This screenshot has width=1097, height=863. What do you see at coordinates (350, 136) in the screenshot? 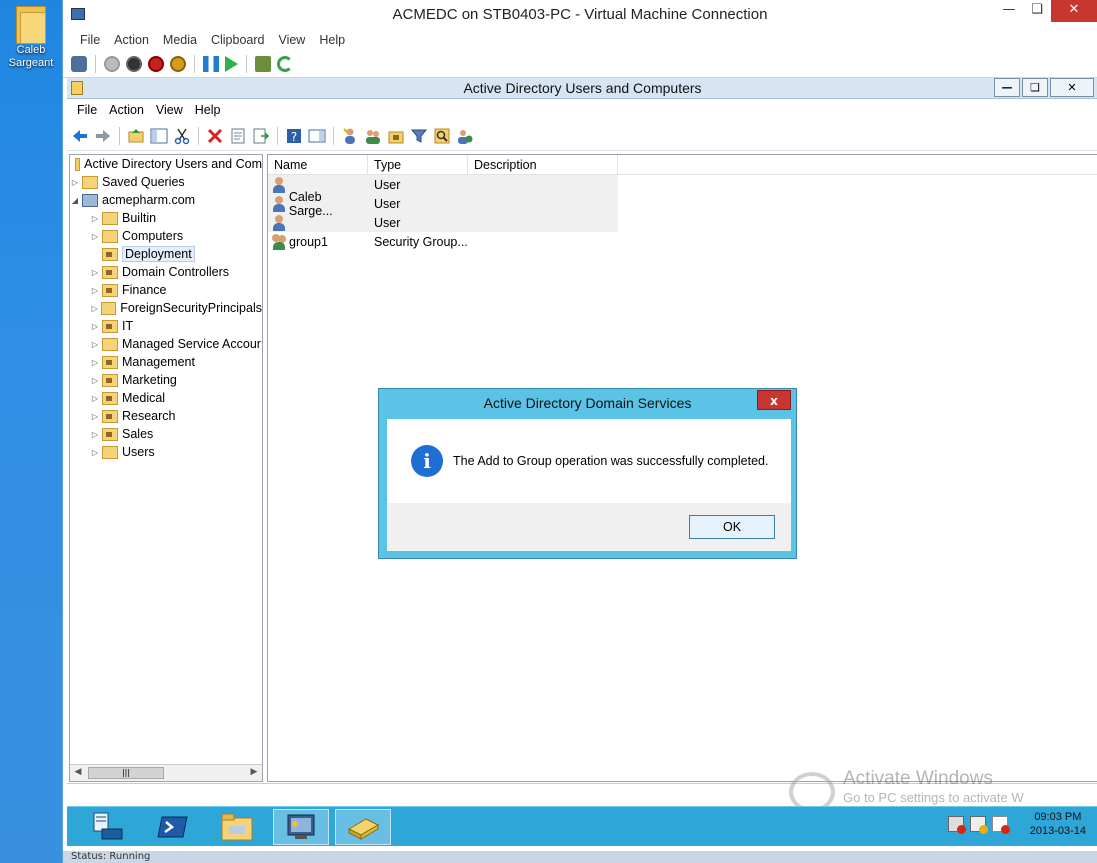
I see `new-user-icon` at bounding box center [350, 136].